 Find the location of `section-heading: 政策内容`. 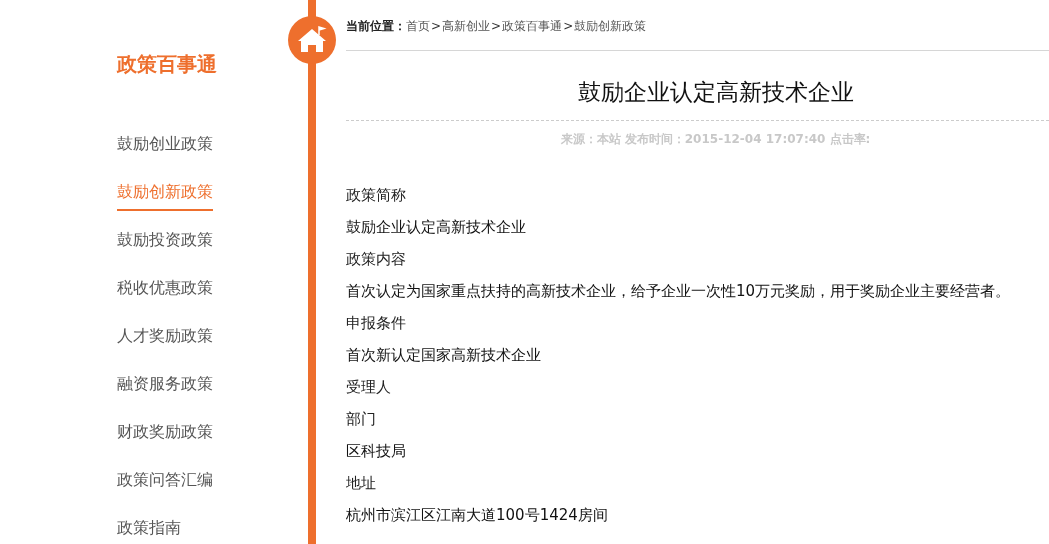

section-heading: 政策内容 is located at coordinates (376, 259).